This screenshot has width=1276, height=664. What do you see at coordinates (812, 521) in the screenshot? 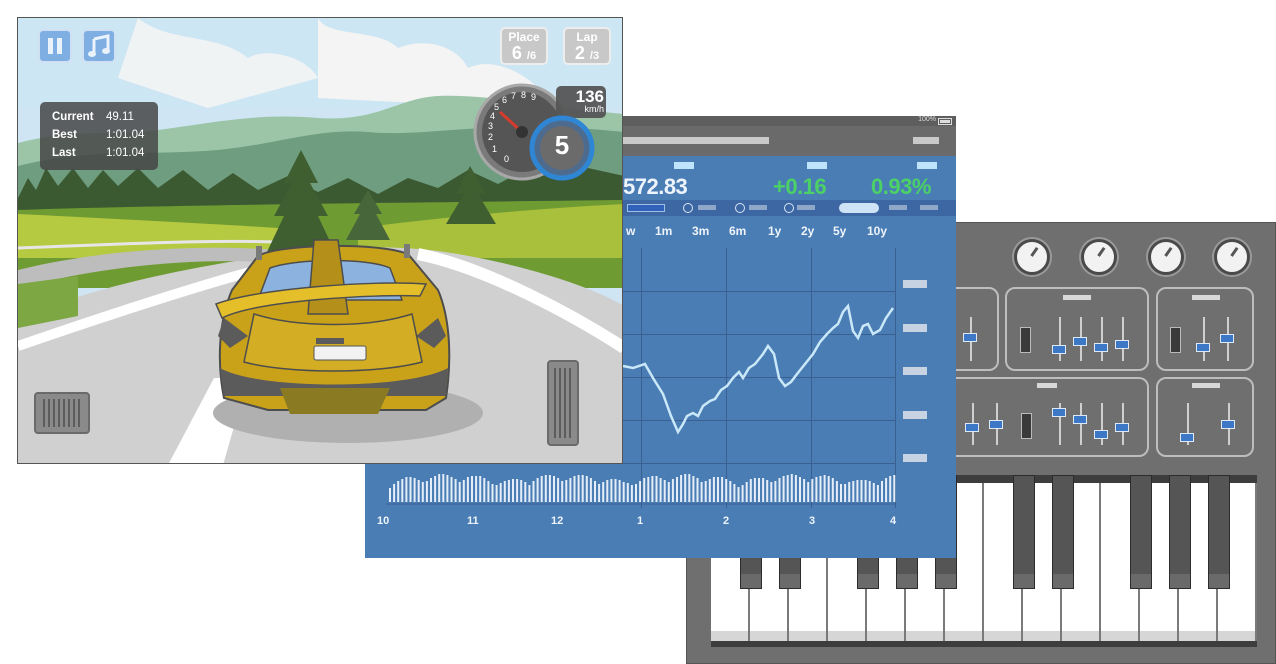
I see `x-label: 3` at bounding box center [812, 521].